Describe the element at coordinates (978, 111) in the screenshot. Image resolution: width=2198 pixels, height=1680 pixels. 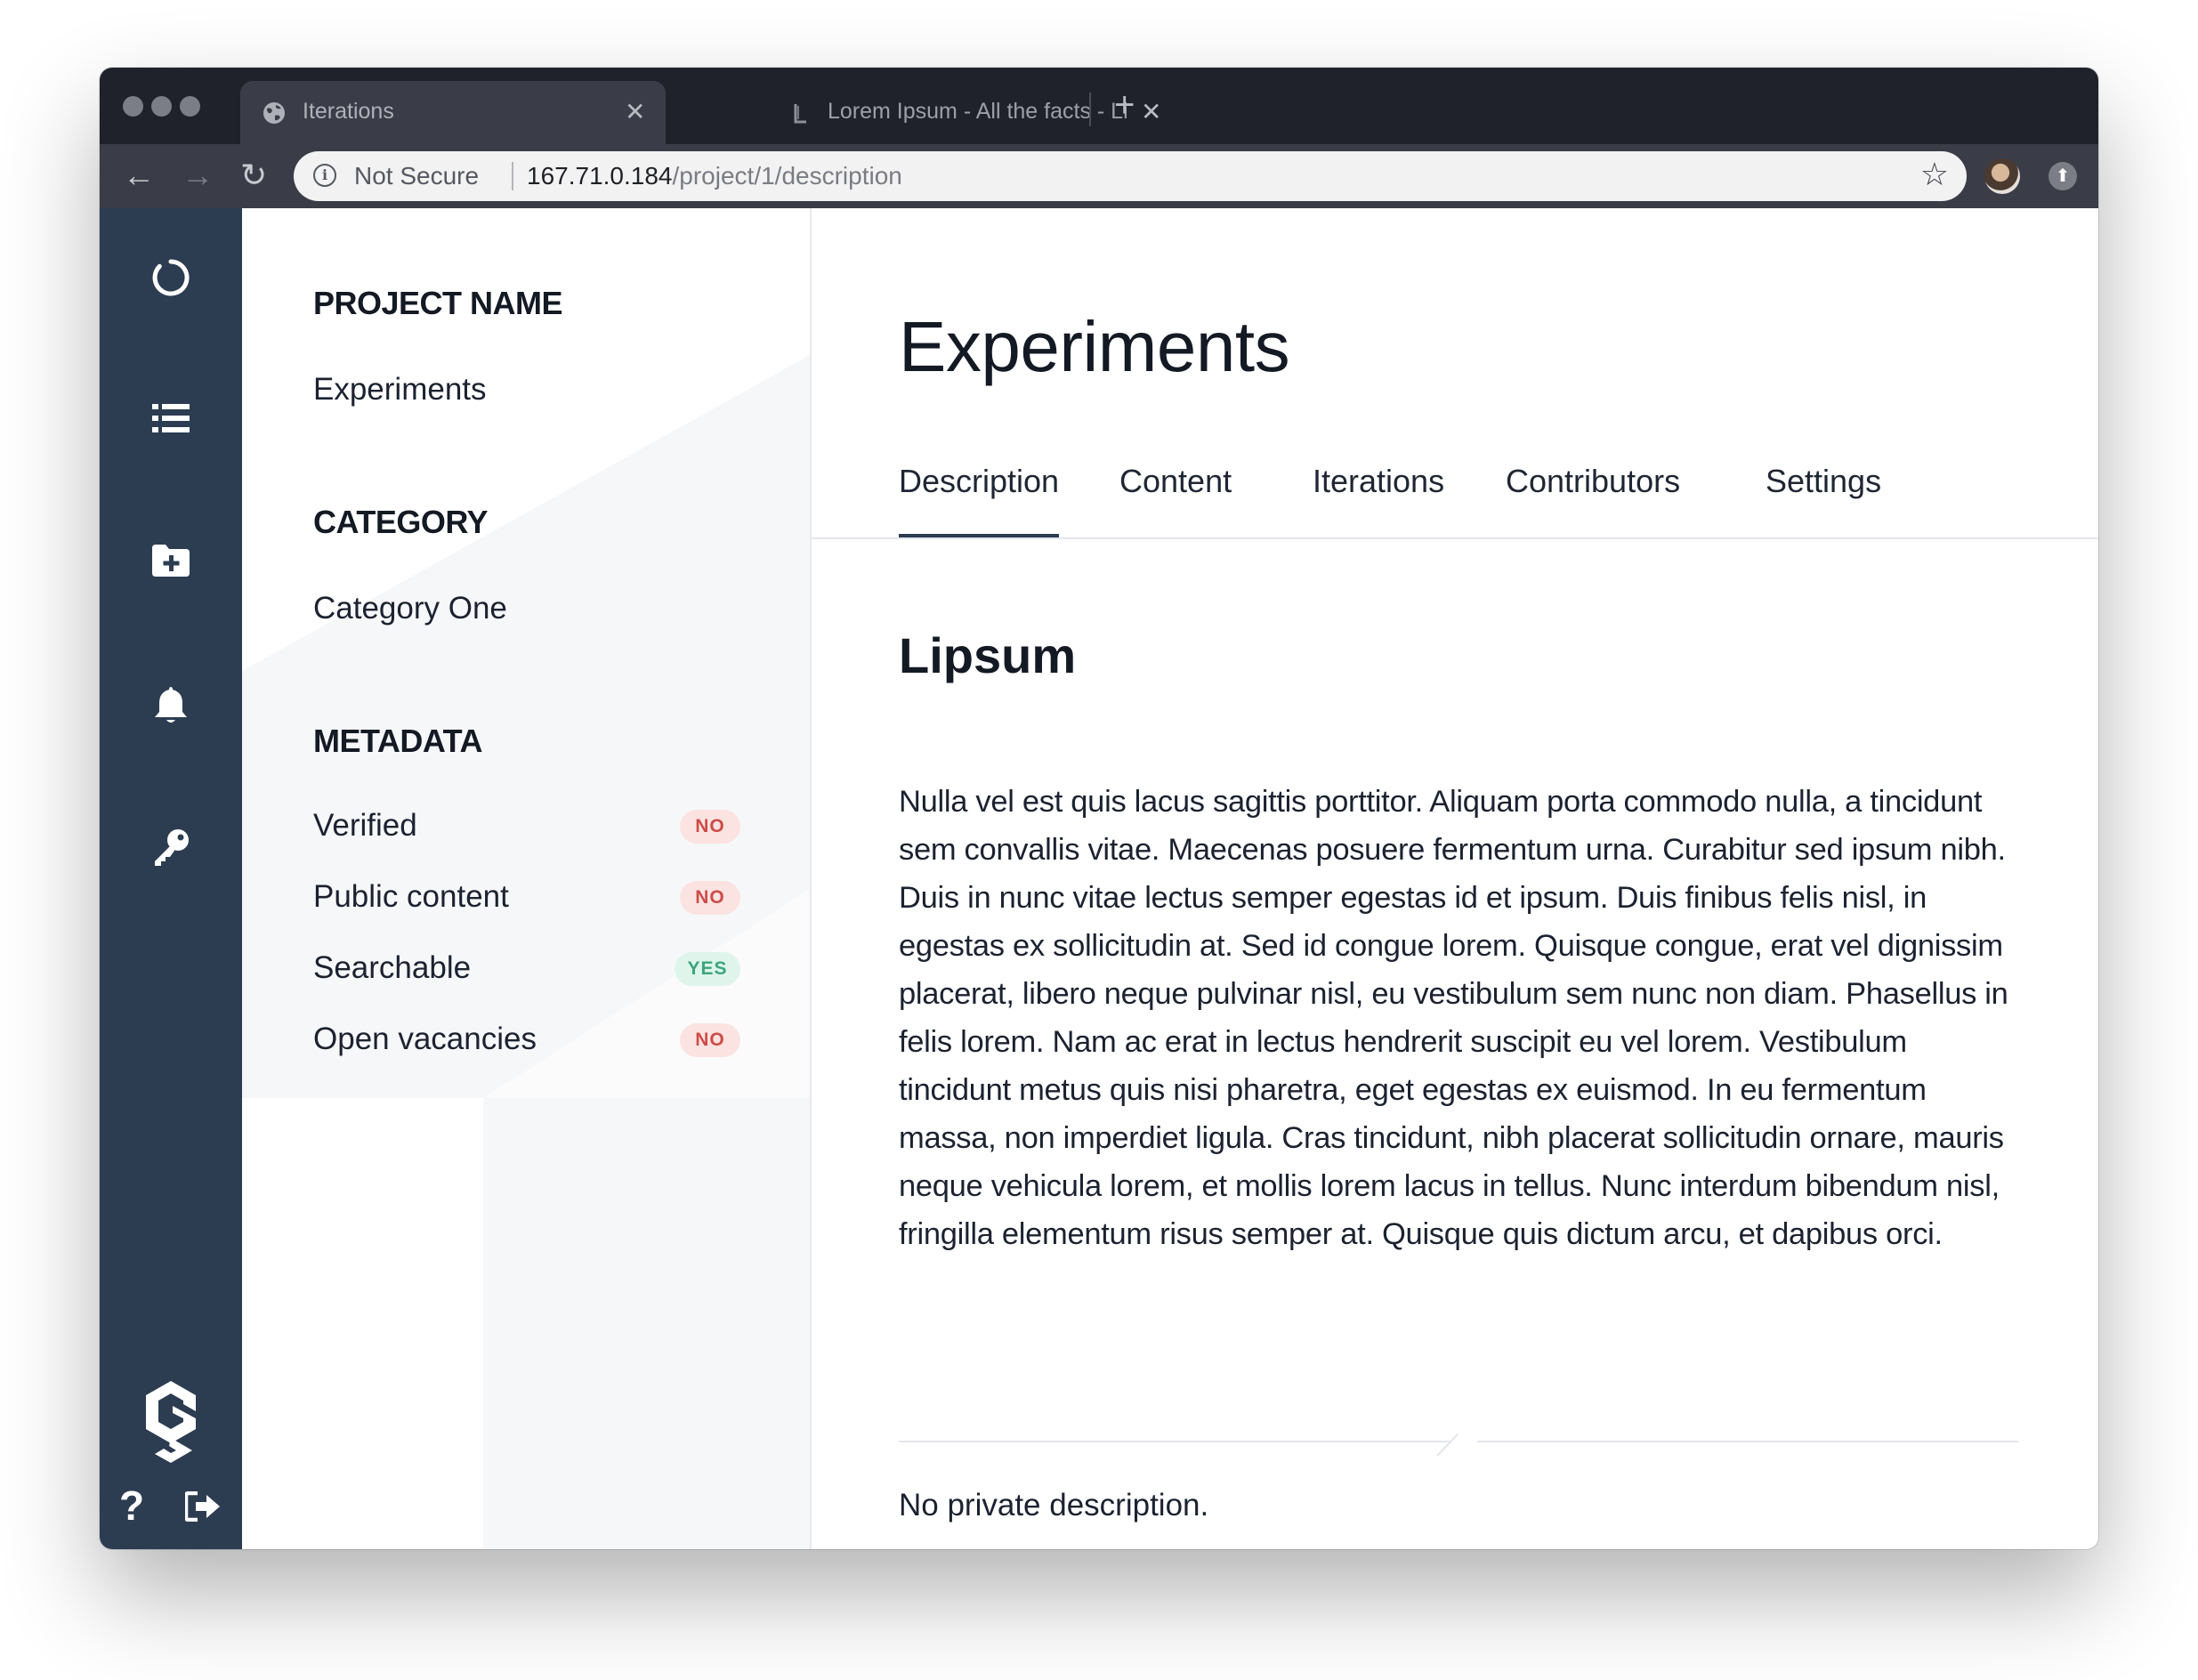
I see `tab-title: Lorem Ipsum - All the facts - Li` at that location.